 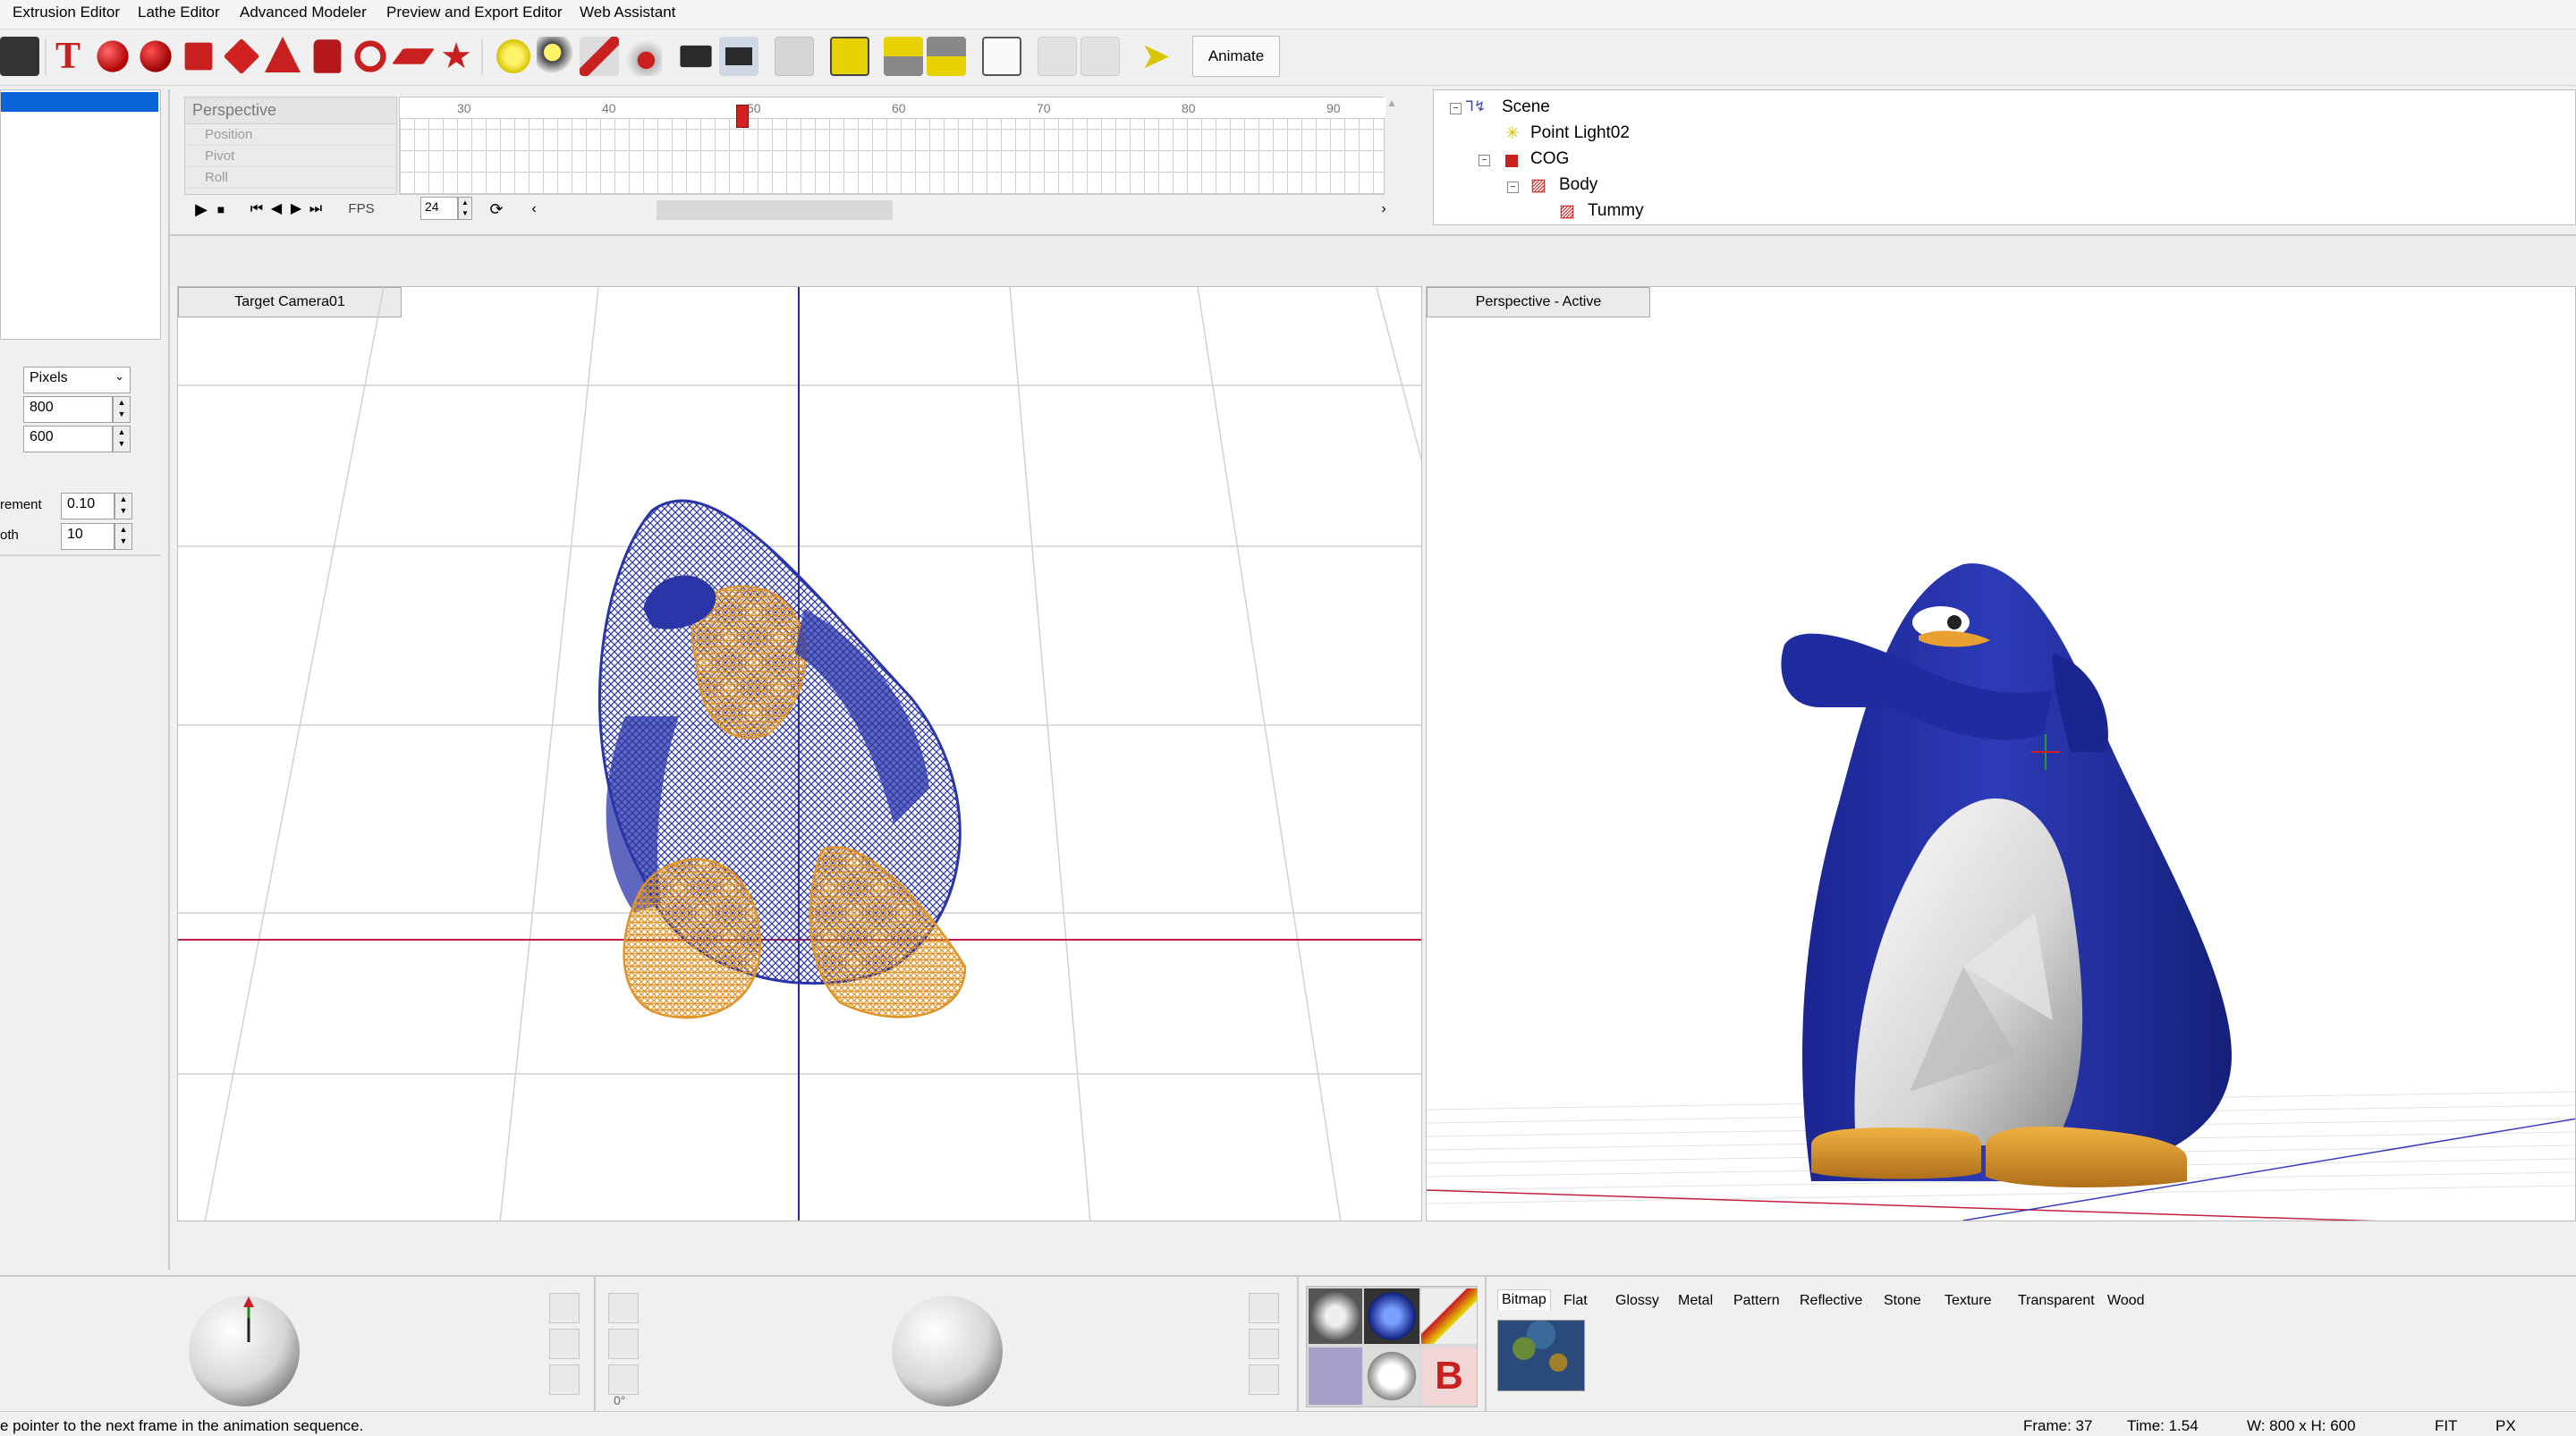 I want to click on edit-tool-icon, so click(x=1001, y=56).